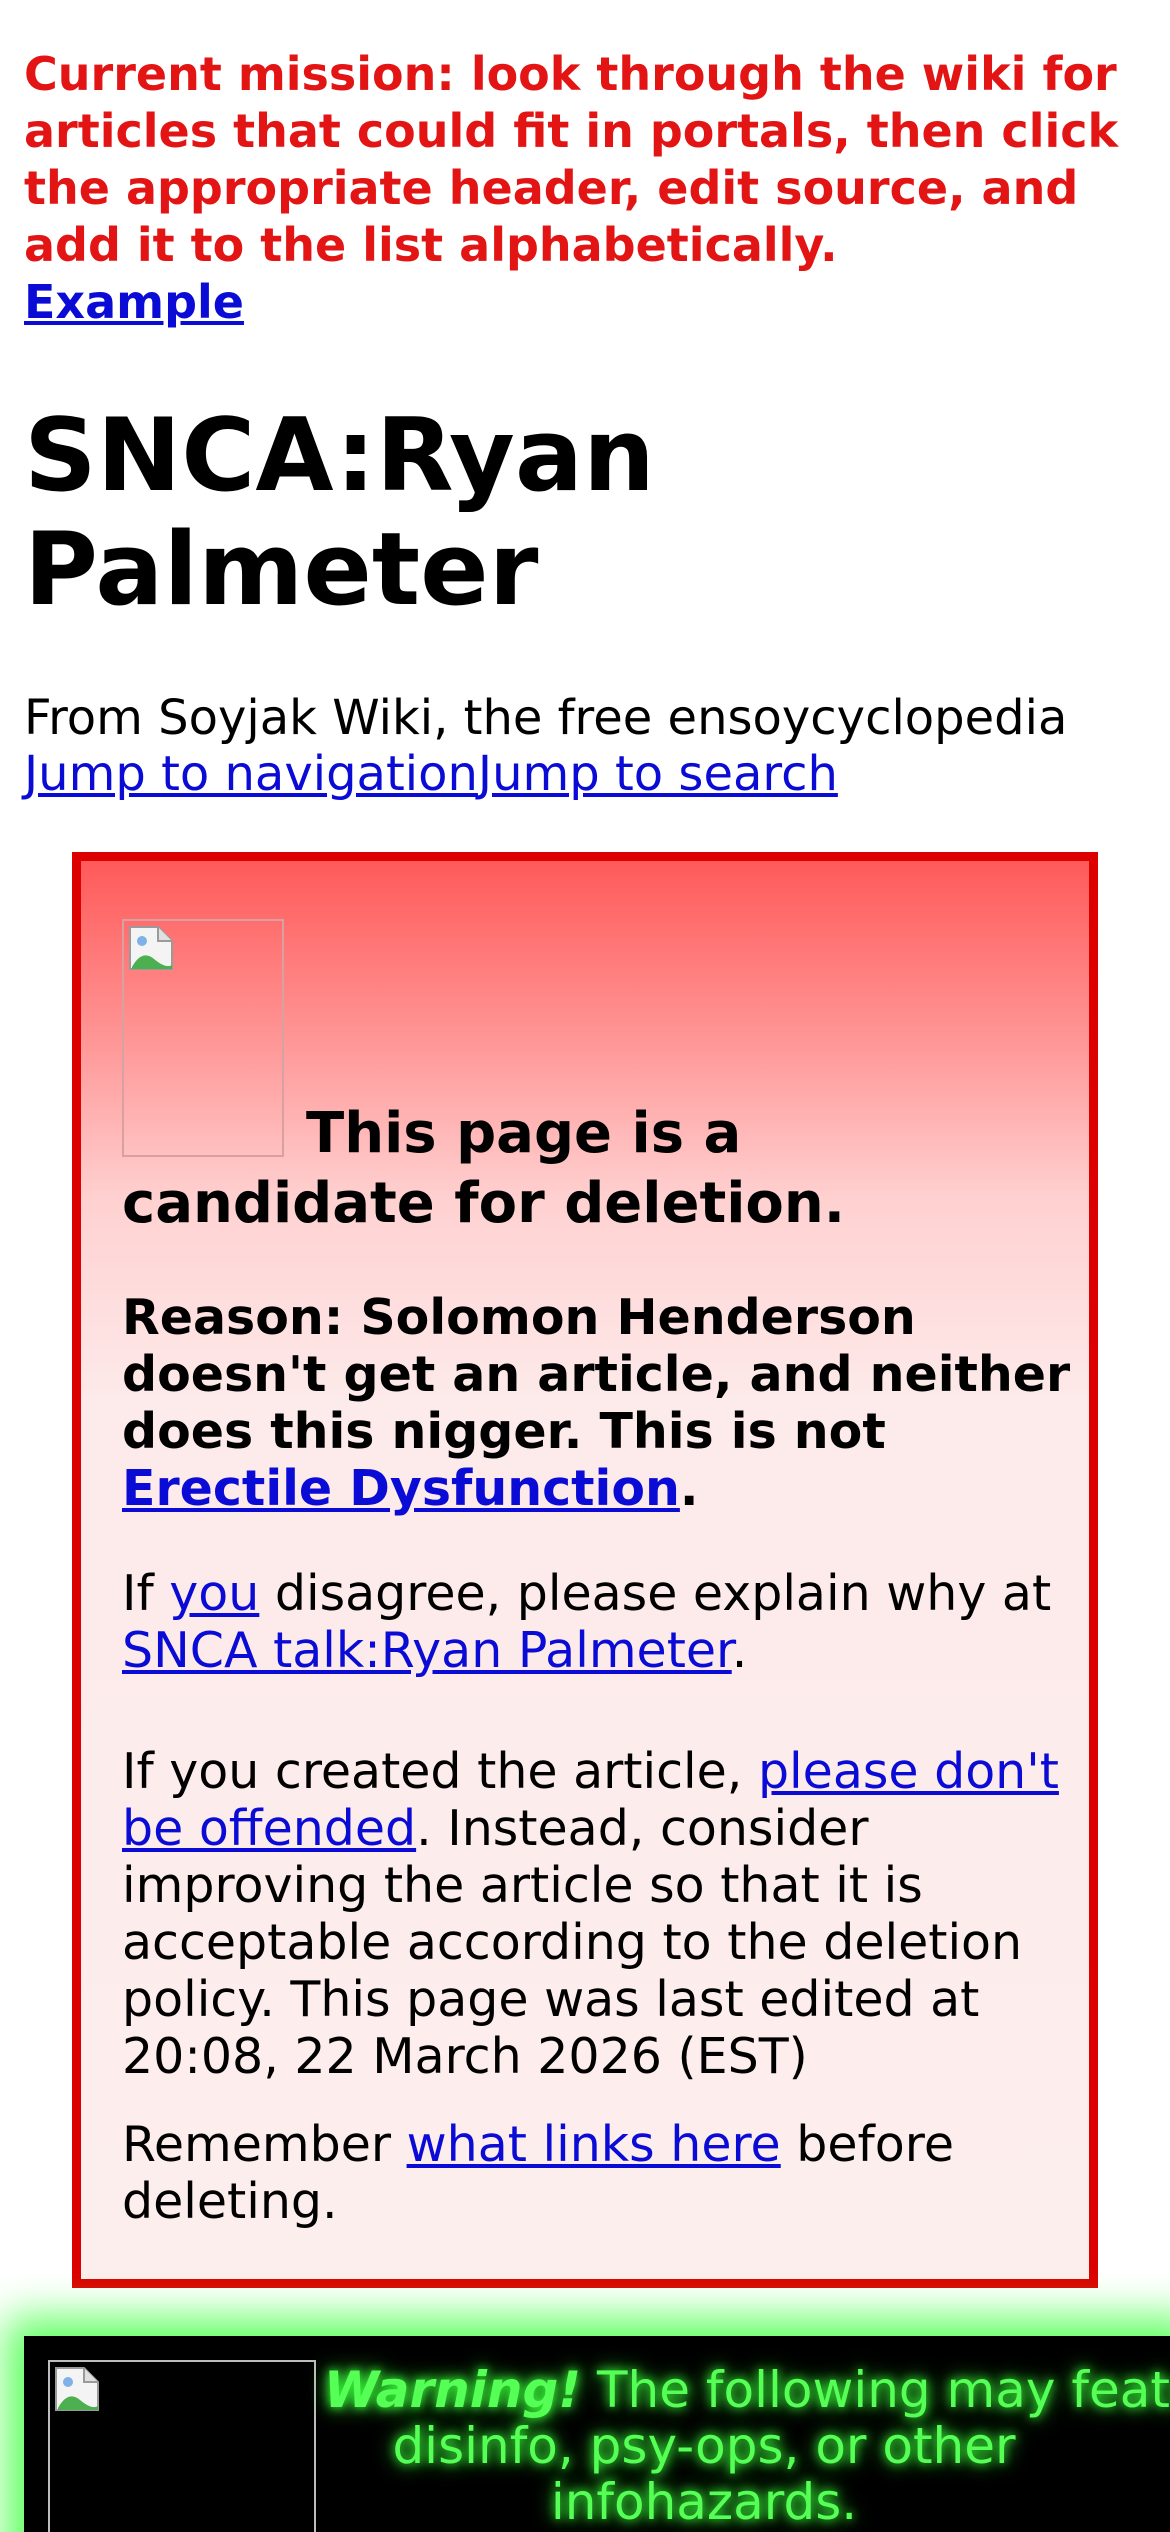  What do you see at coordinates (146, 1593) in the screenshot?
I see `disagree-pre: If` at bounding box center [146, 1593].